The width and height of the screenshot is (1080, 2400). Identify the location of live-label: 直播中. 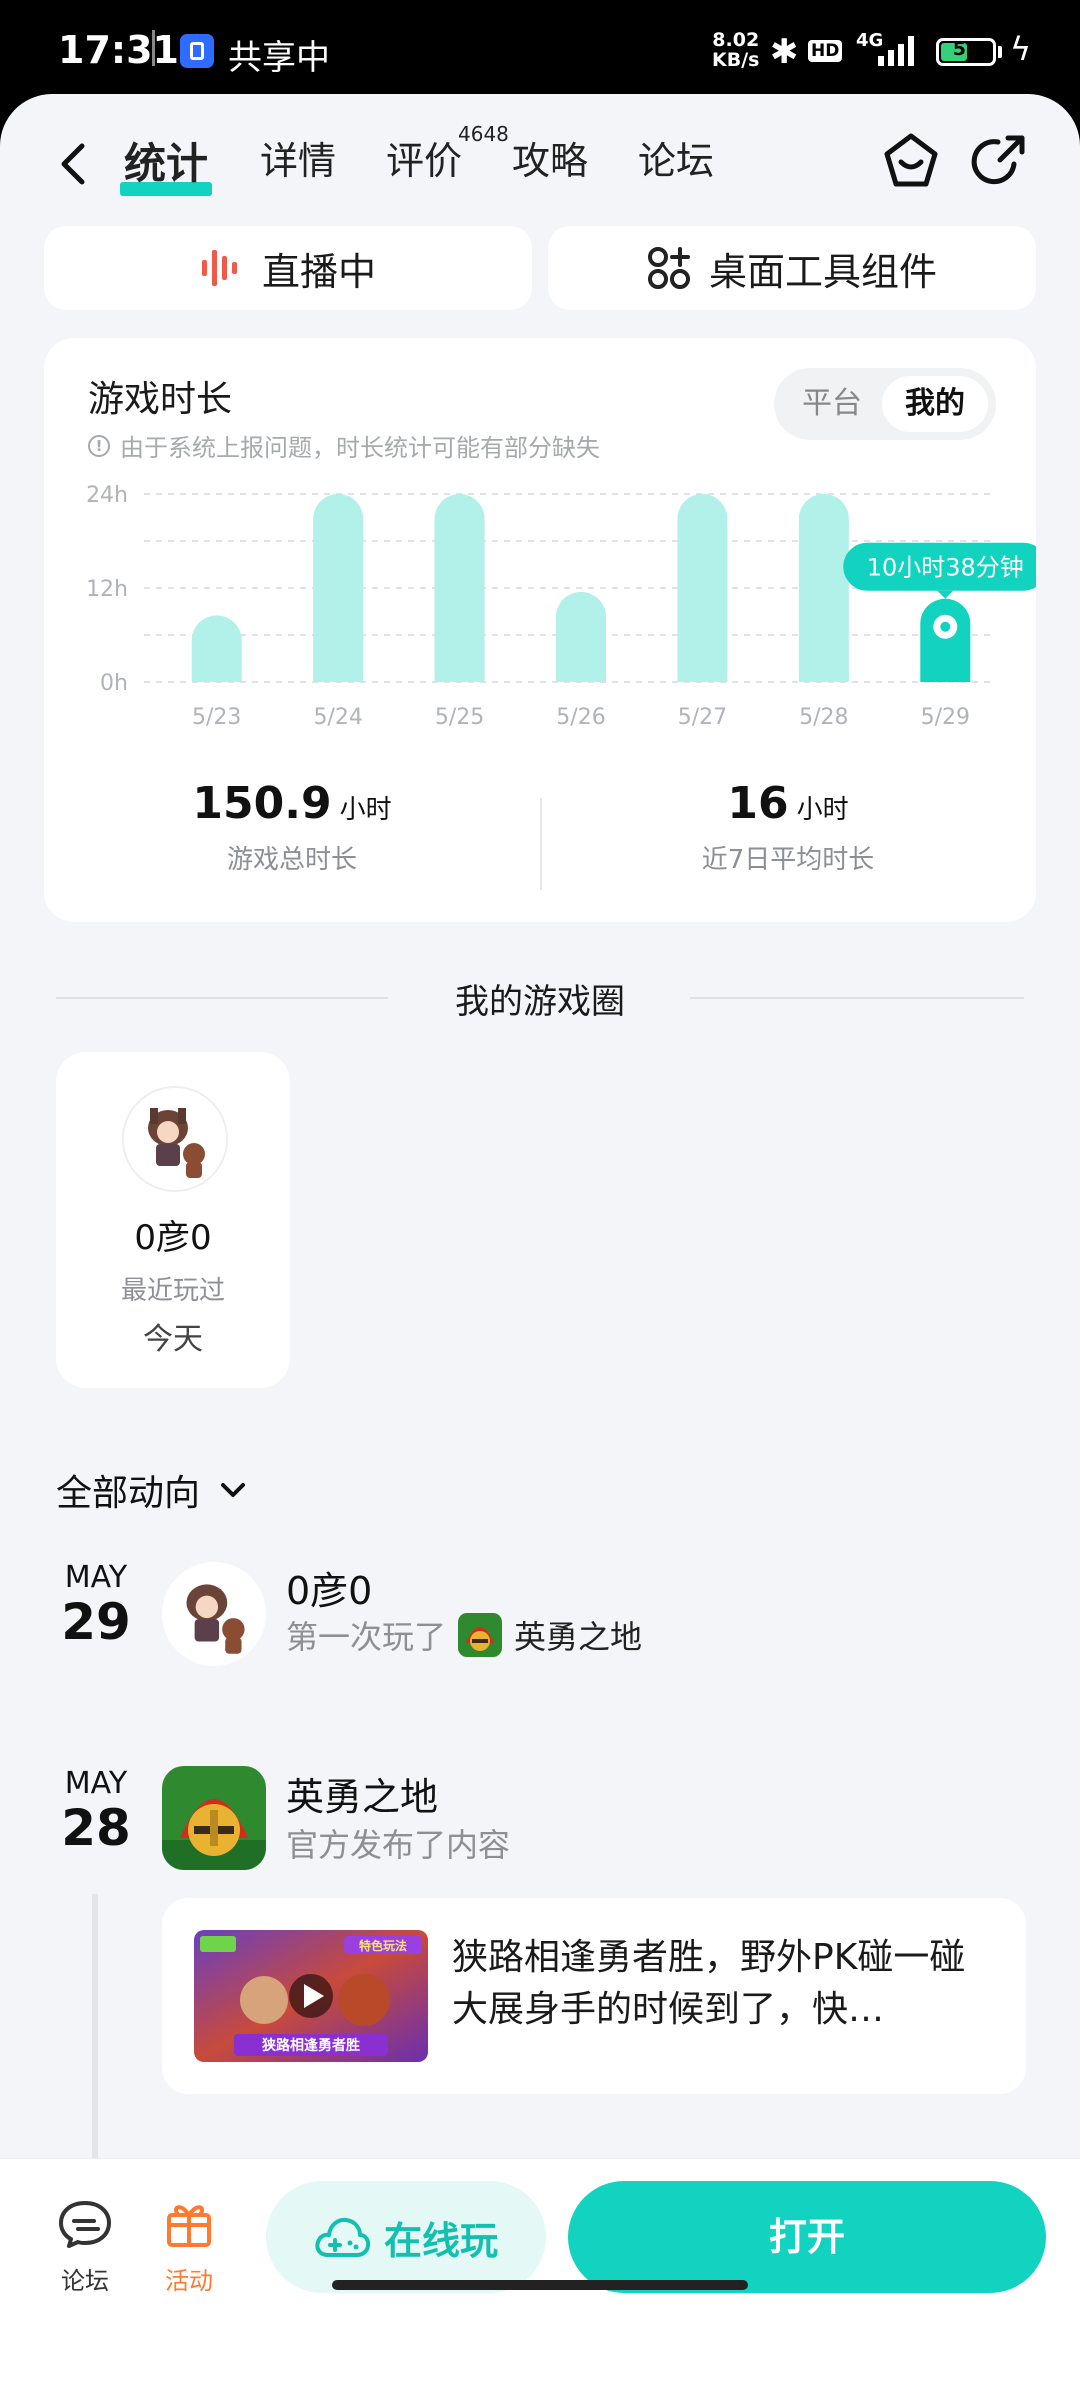
(318, 271).